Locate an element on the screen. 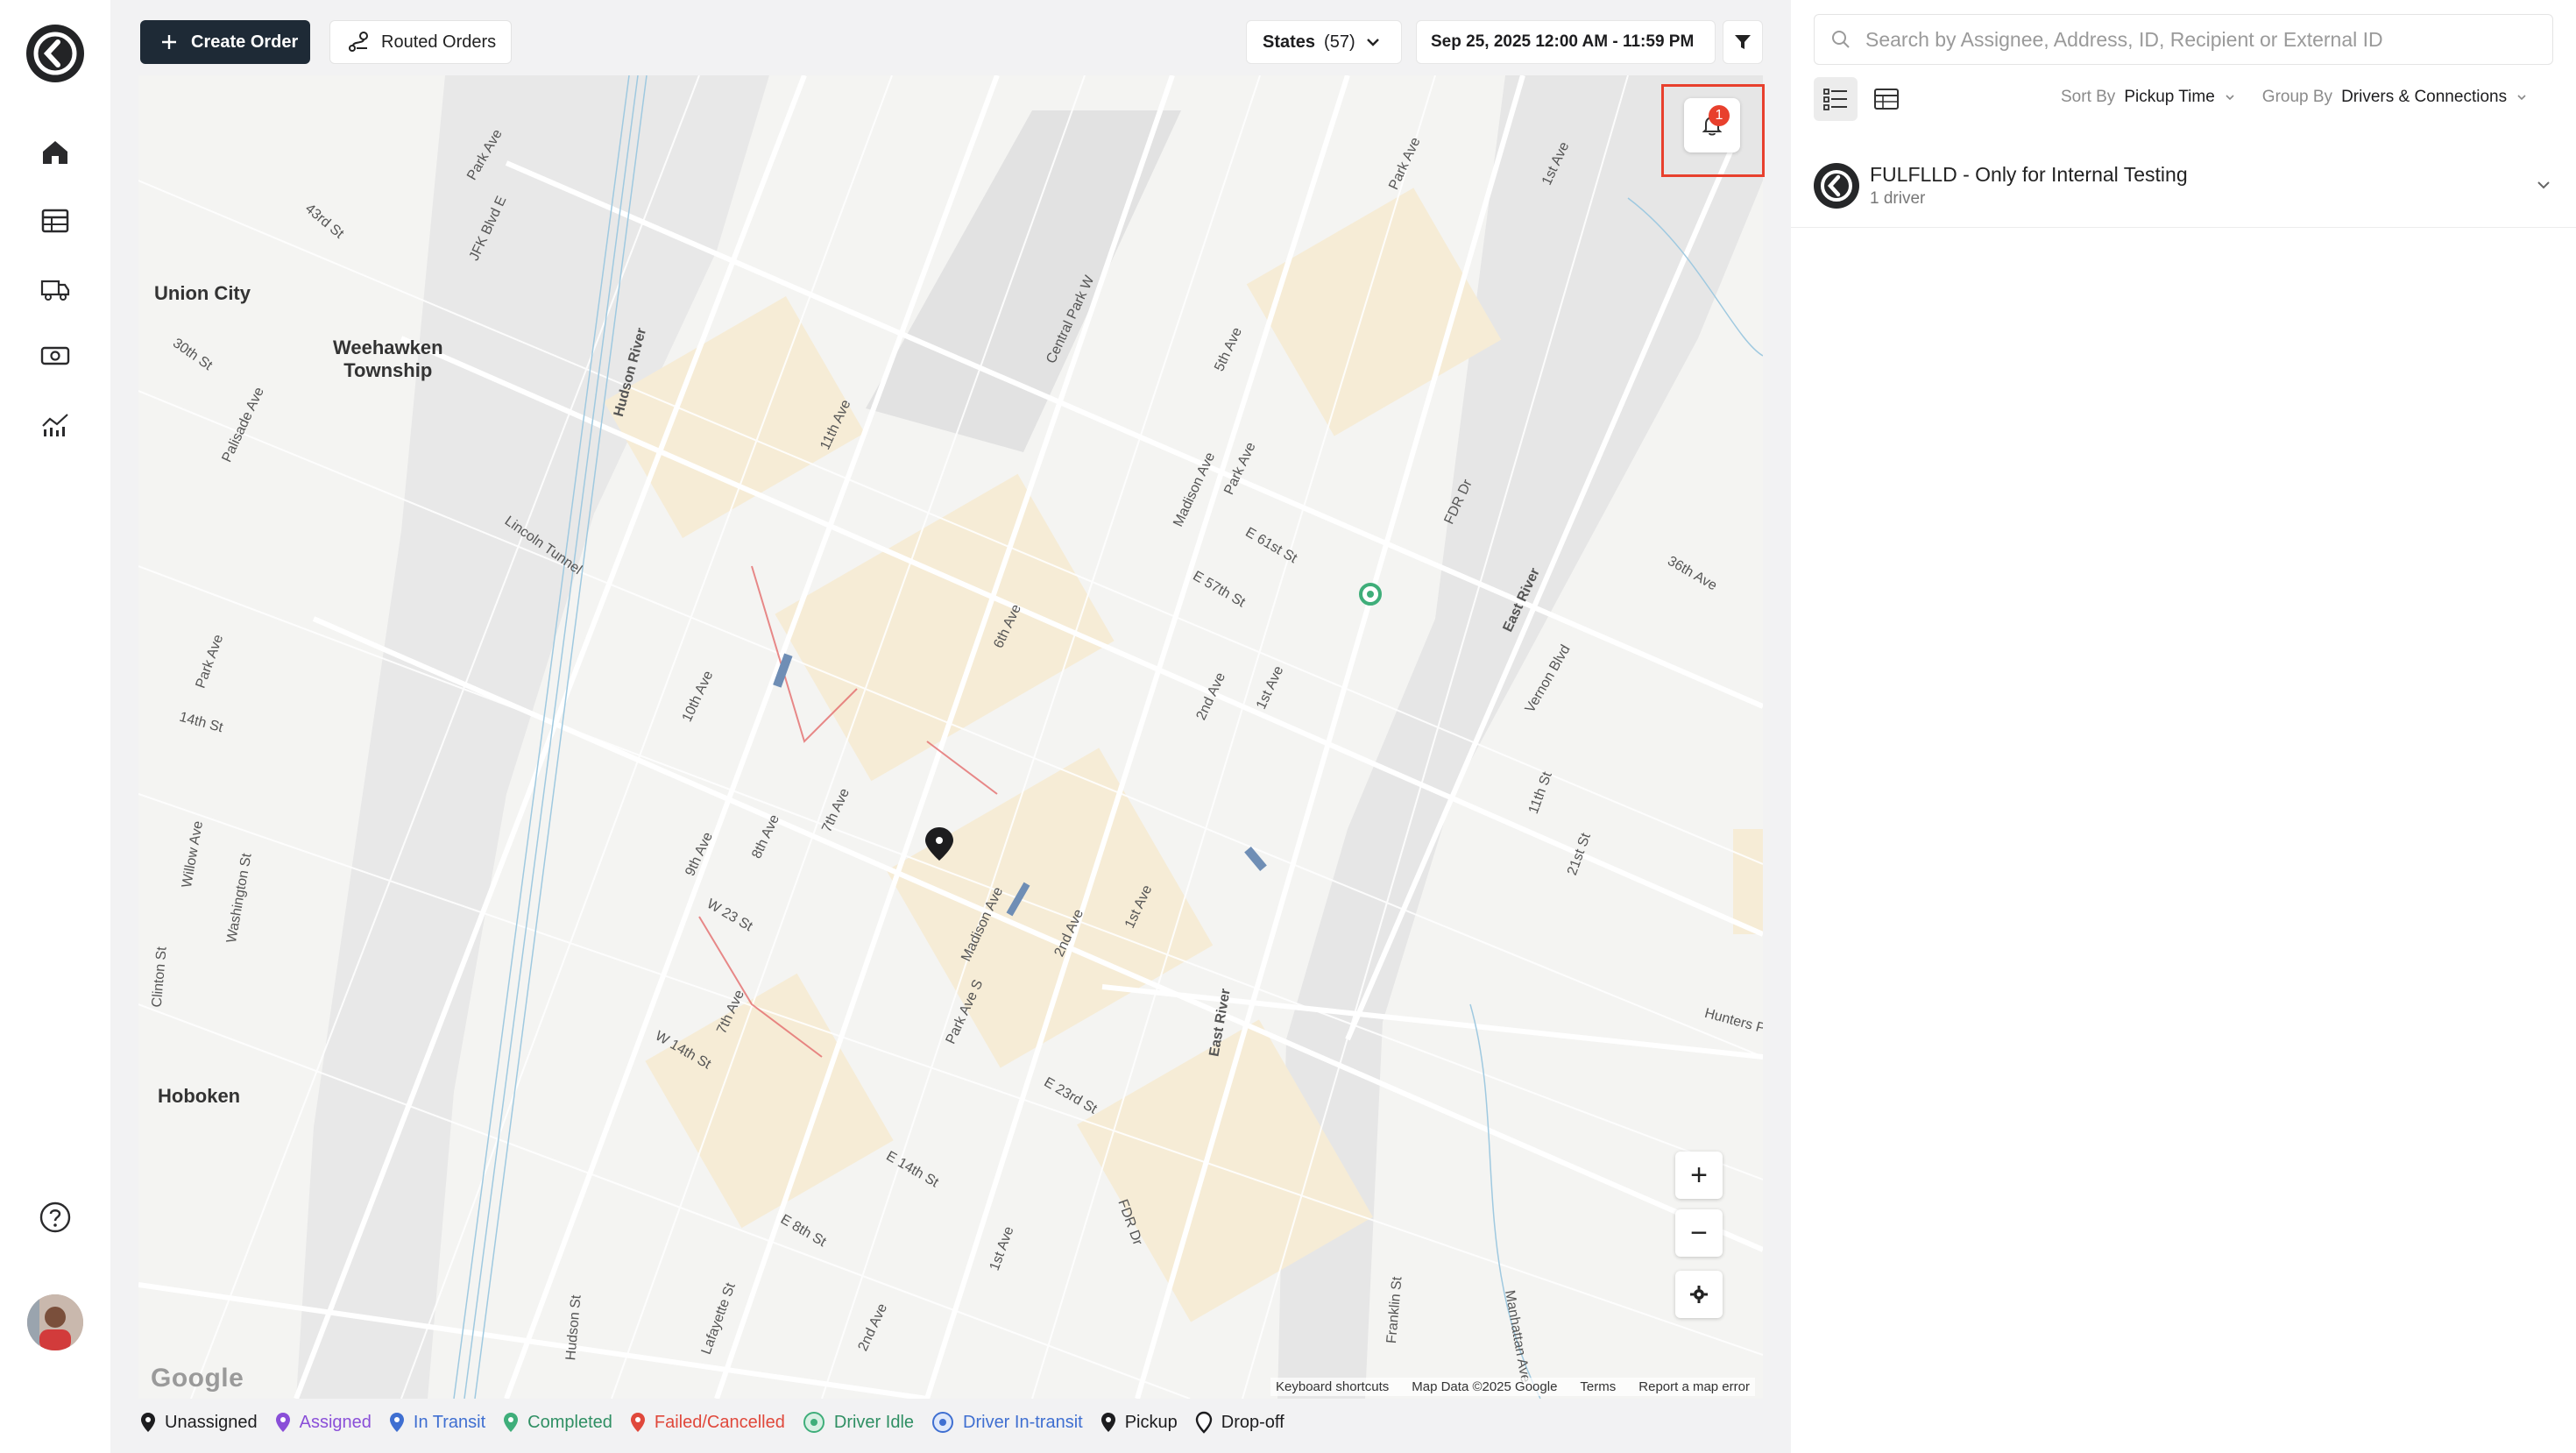 This screenshot has height=1453, width=2576. money-icon is located at coordinates (55, 355).